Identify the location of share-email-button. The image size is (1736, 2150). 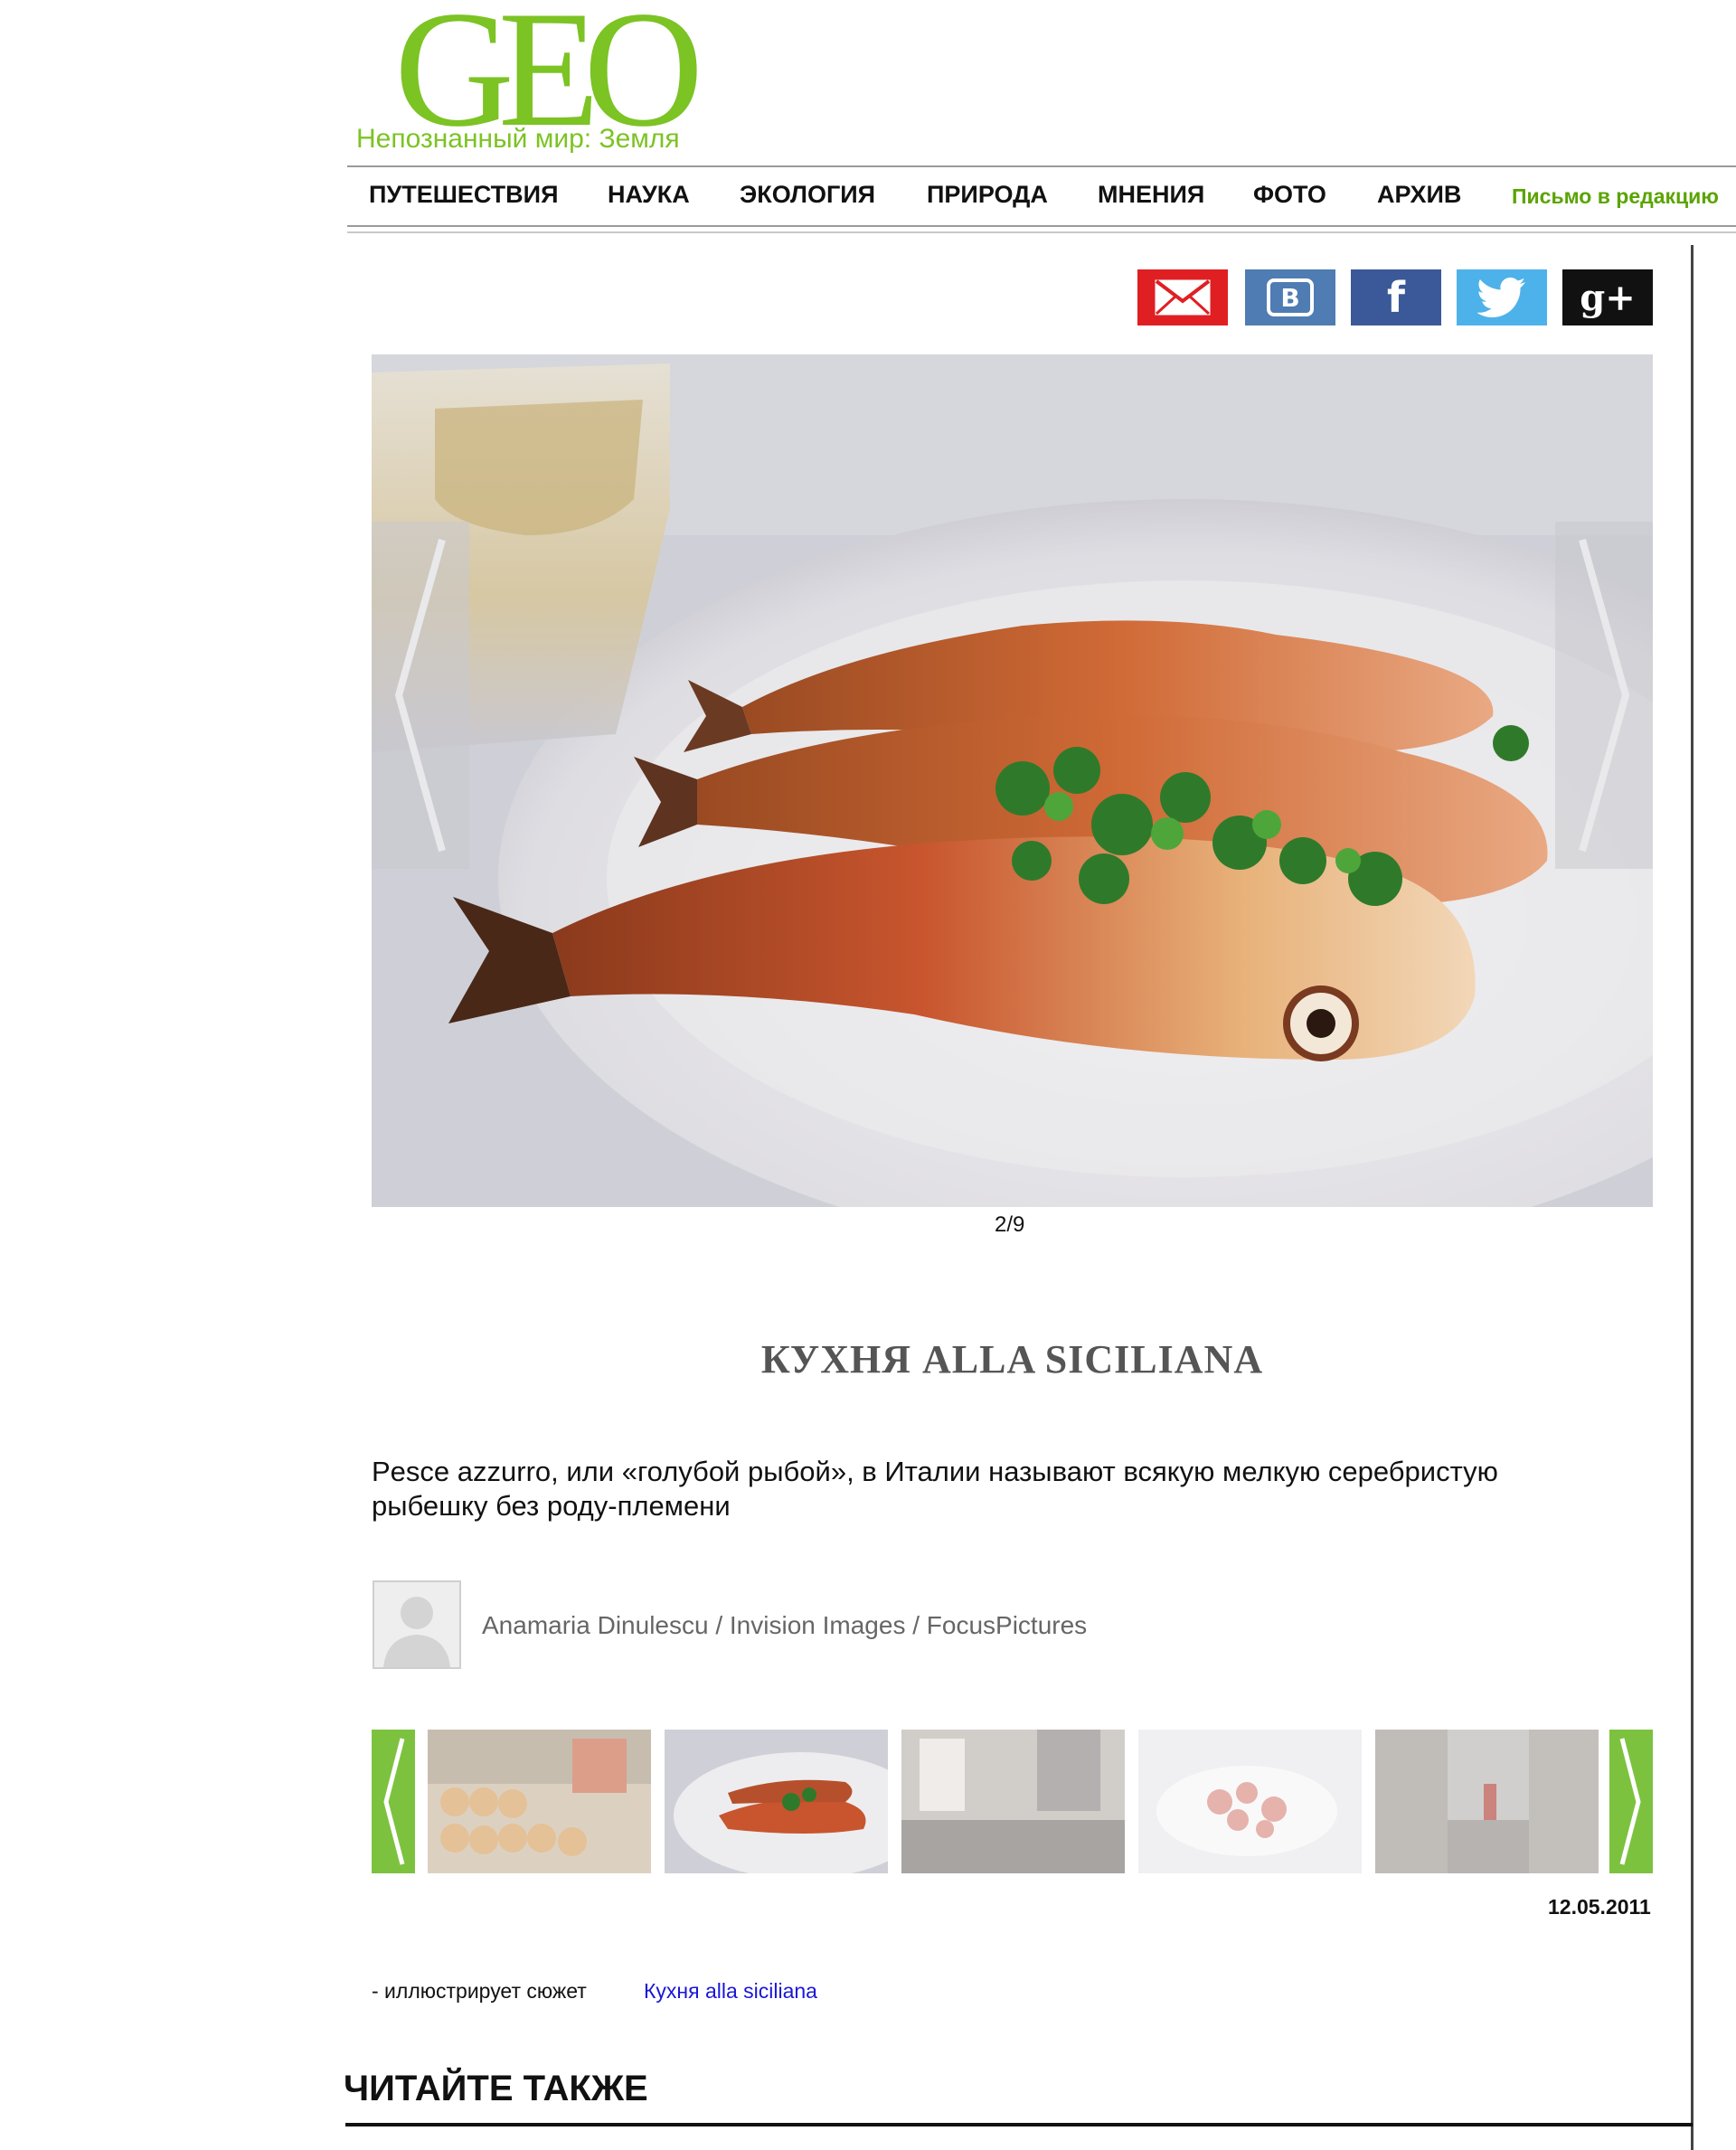
(1183, 297).